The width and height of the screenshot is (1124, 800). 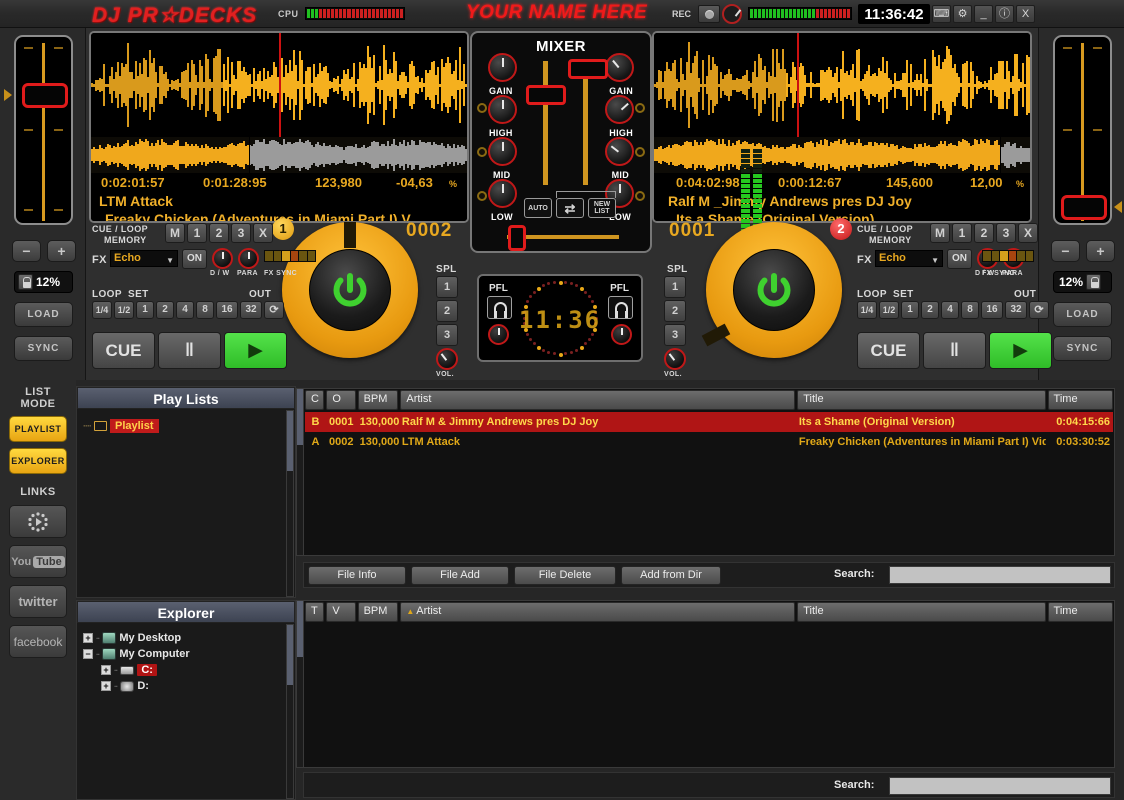 What do you see at coordinates (341, 400) in the screenshot?
I see `column-header-o: O` at bounding box center [341, 400].